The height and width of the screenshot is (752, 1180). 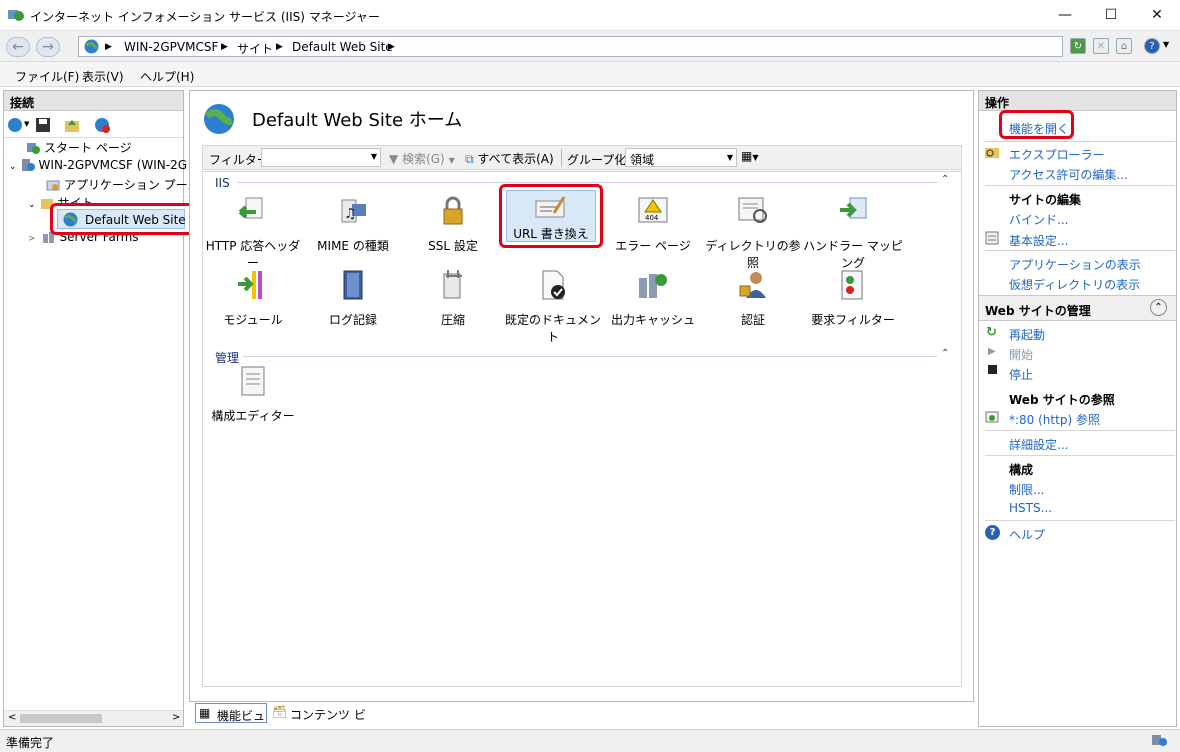 I want to click on feature-authentication: 認証, so click(x=753, y=298).